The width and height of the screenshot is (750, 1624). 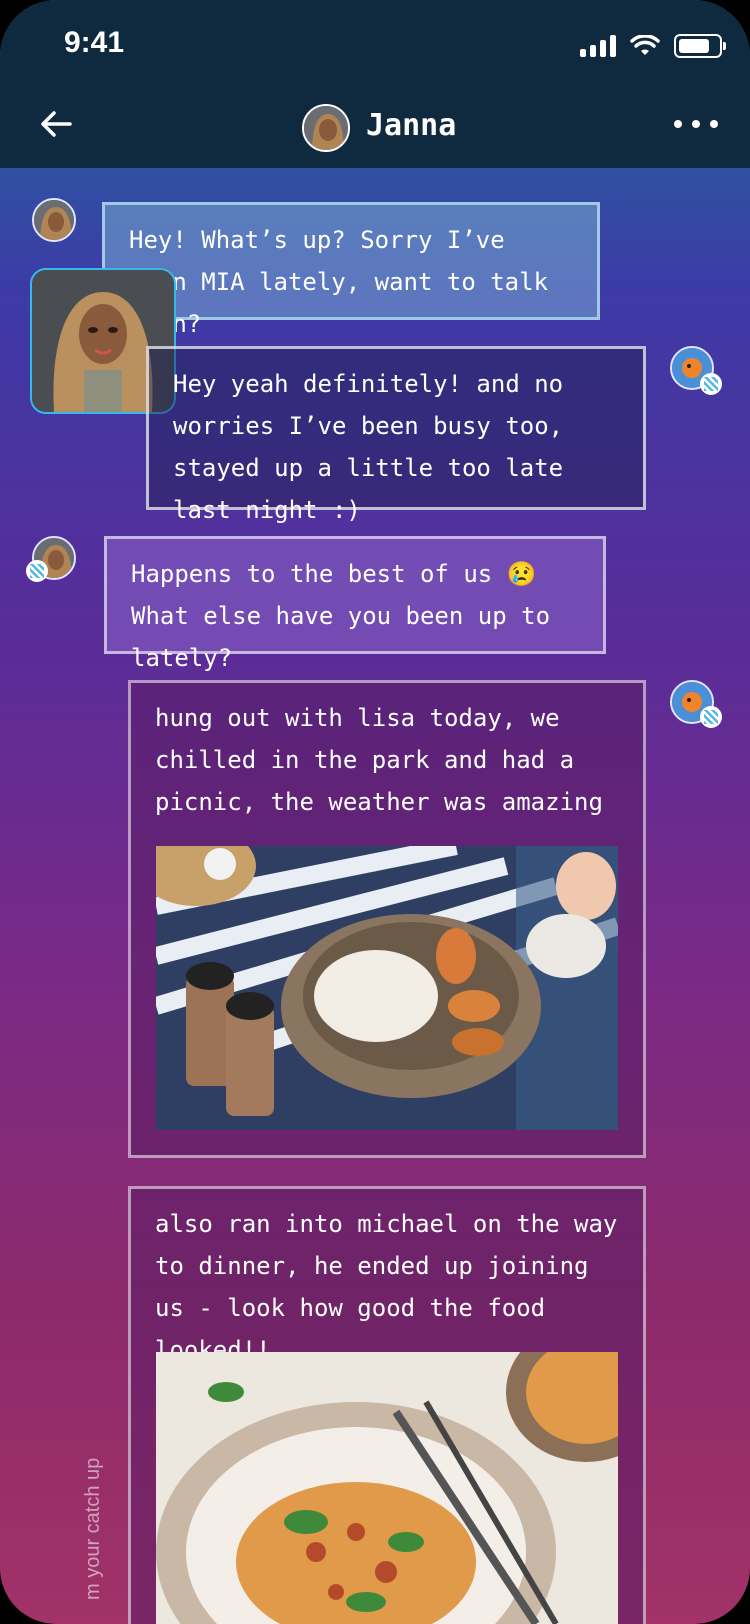 What do you see at coordinates (54, 220) in the screenshot?
I see `contact-avatar-small` at bounding box center [54, 220].